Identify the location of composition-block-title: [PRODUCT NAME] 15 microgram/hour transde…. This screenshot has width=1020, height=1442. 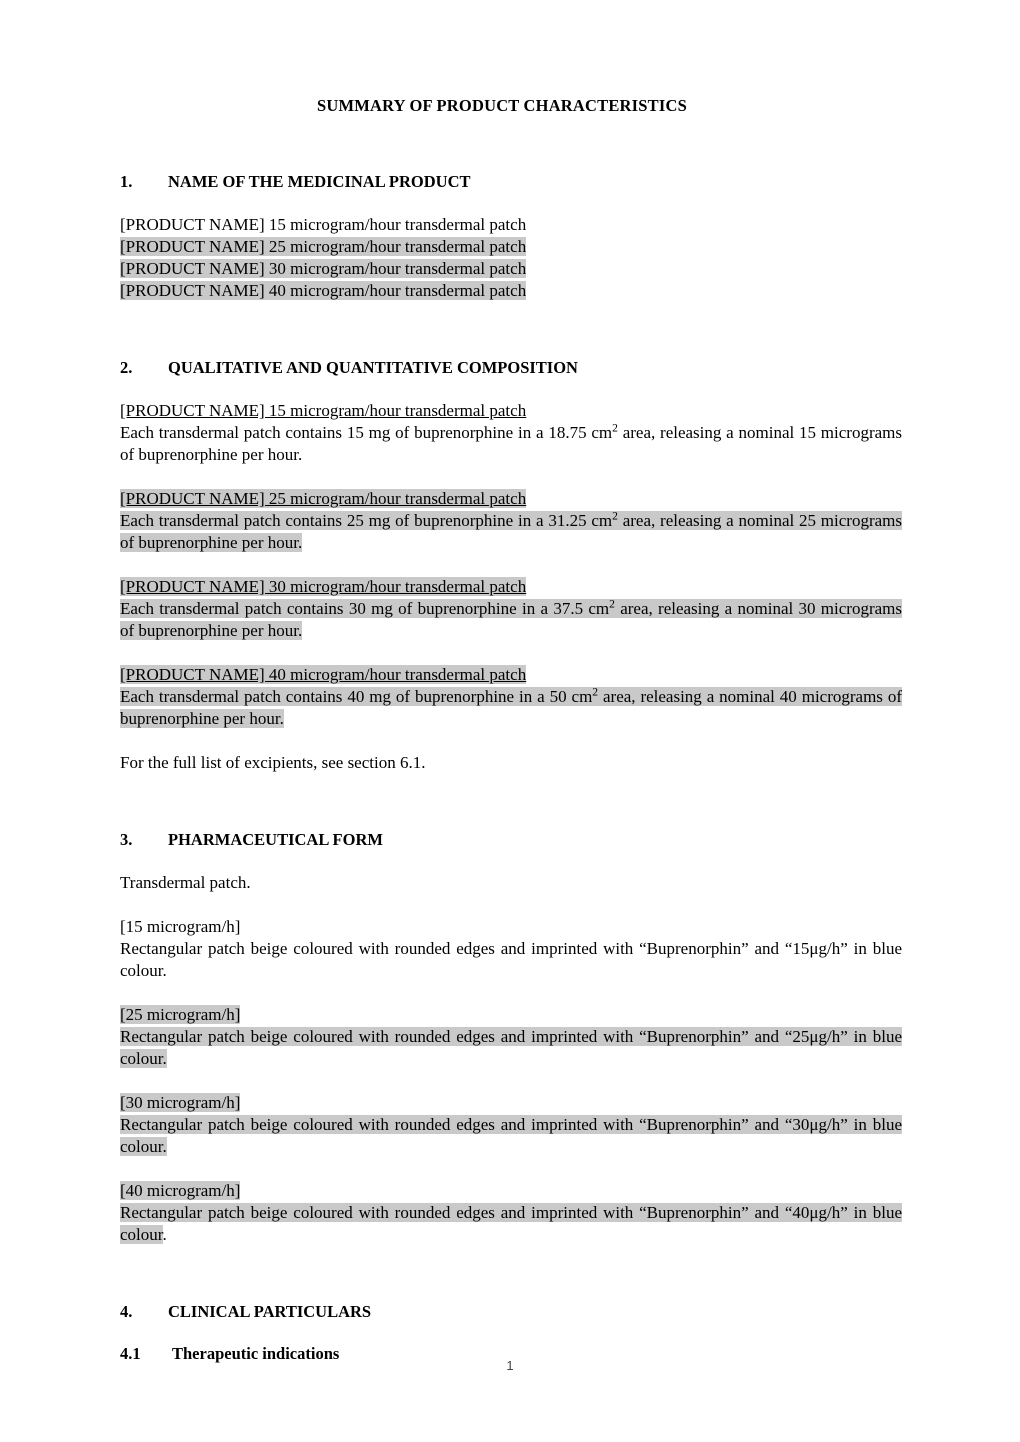
(511, 411).